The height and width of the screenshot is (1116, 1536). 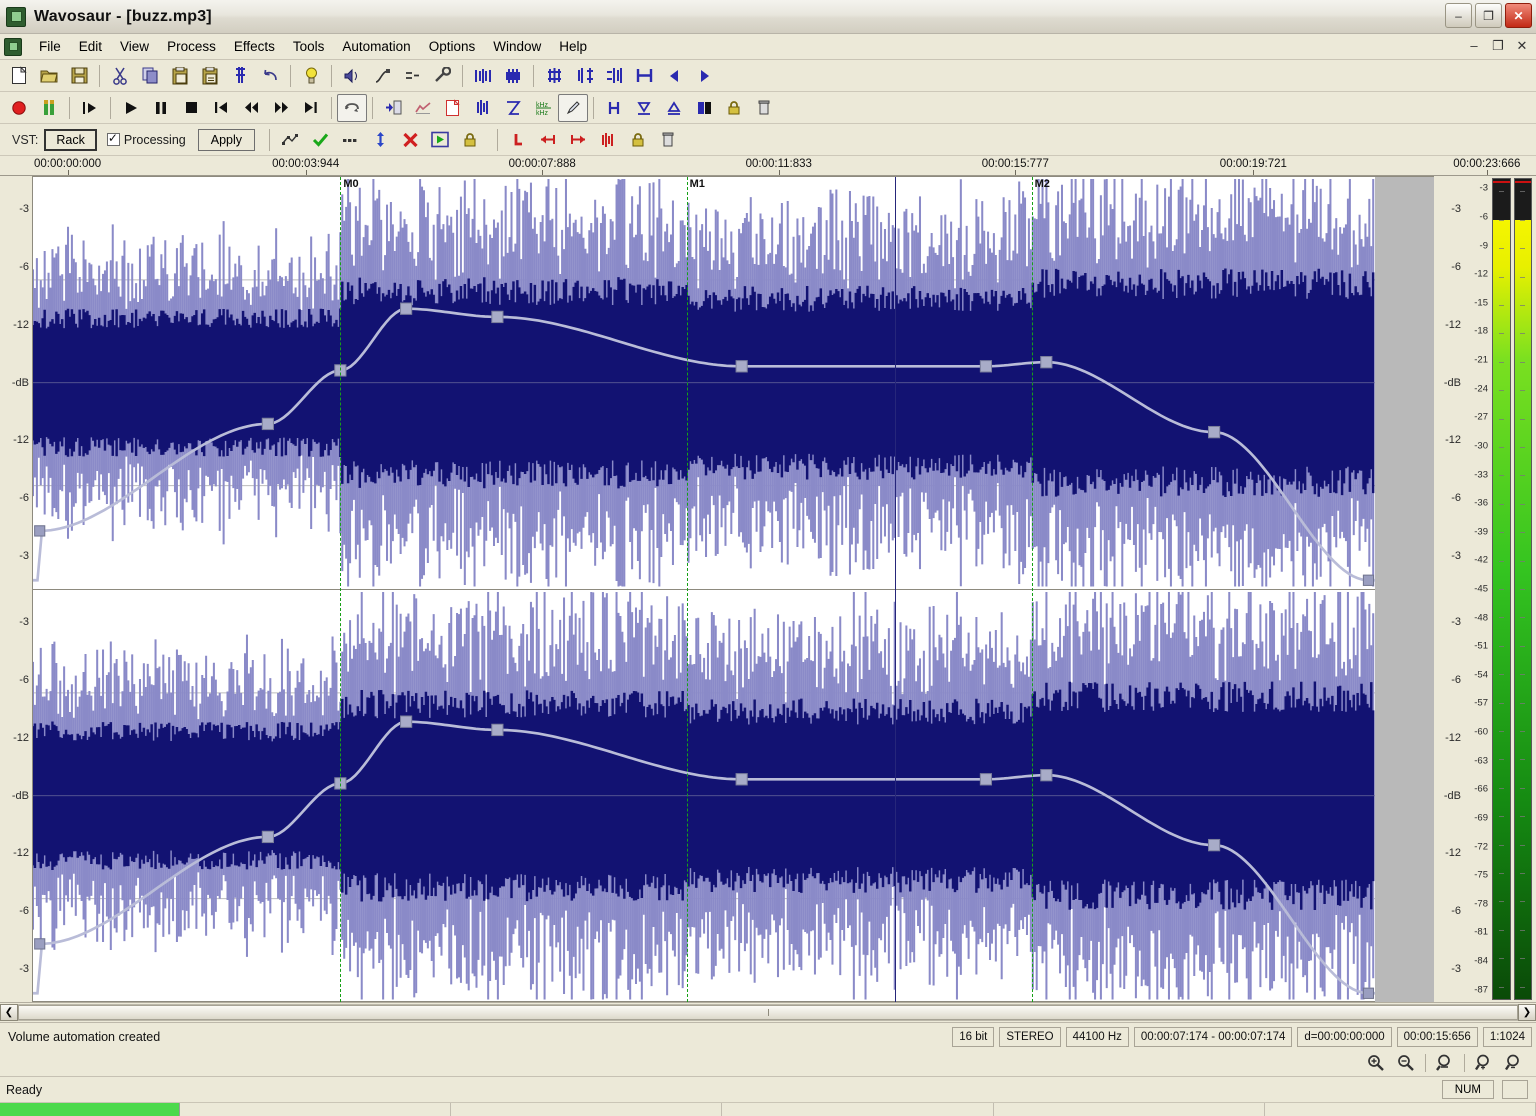 I want to click on menu-effects: Effects, so click(x=254, y=46).